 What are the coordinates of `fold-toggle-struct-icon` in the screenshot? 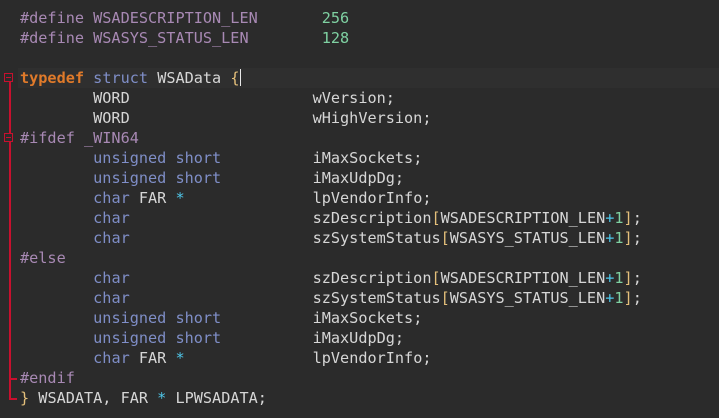 It's located at (8, 77).